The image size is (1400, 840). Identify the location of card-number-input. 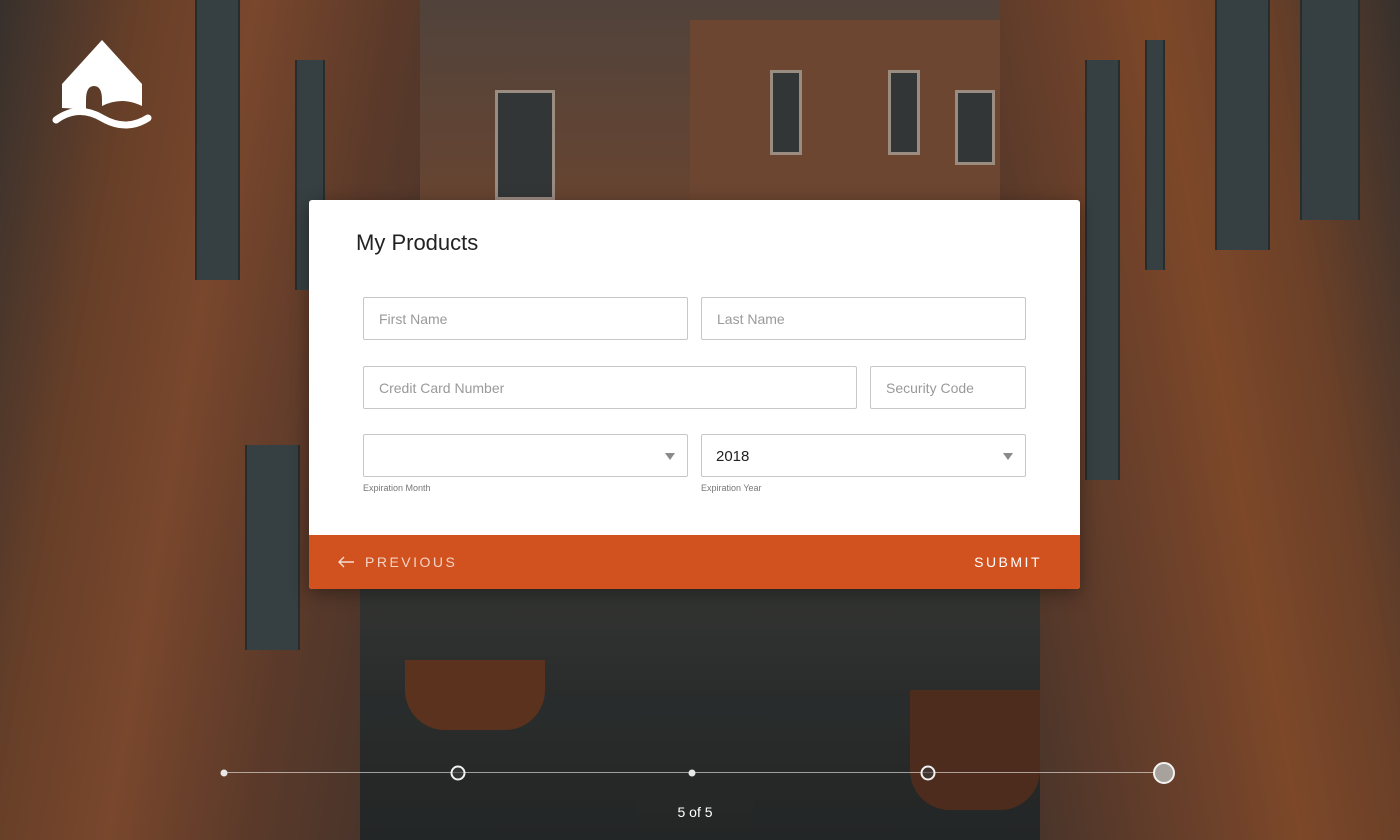
(610, 387).